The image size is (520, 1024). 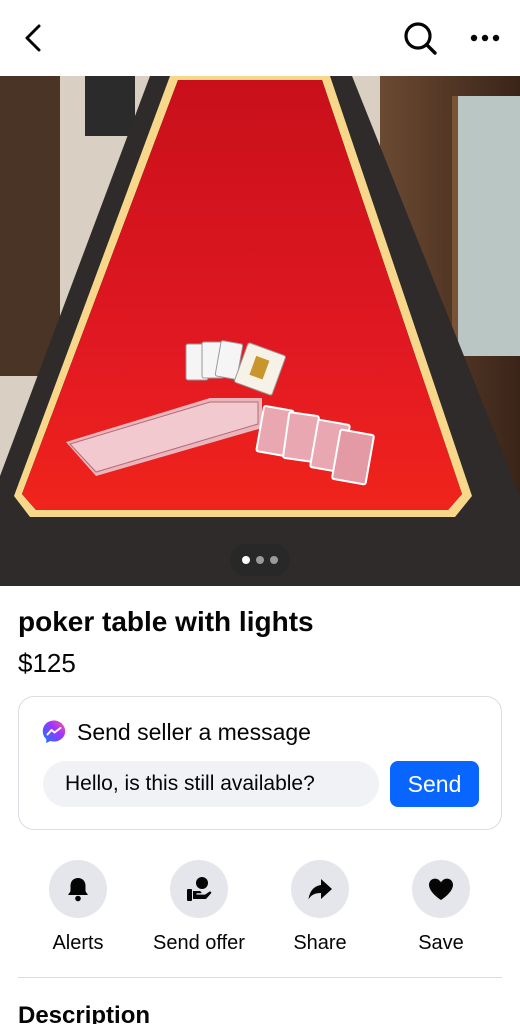 I want to click on send-offer-label: Send offer, so click(x=199, y=943).